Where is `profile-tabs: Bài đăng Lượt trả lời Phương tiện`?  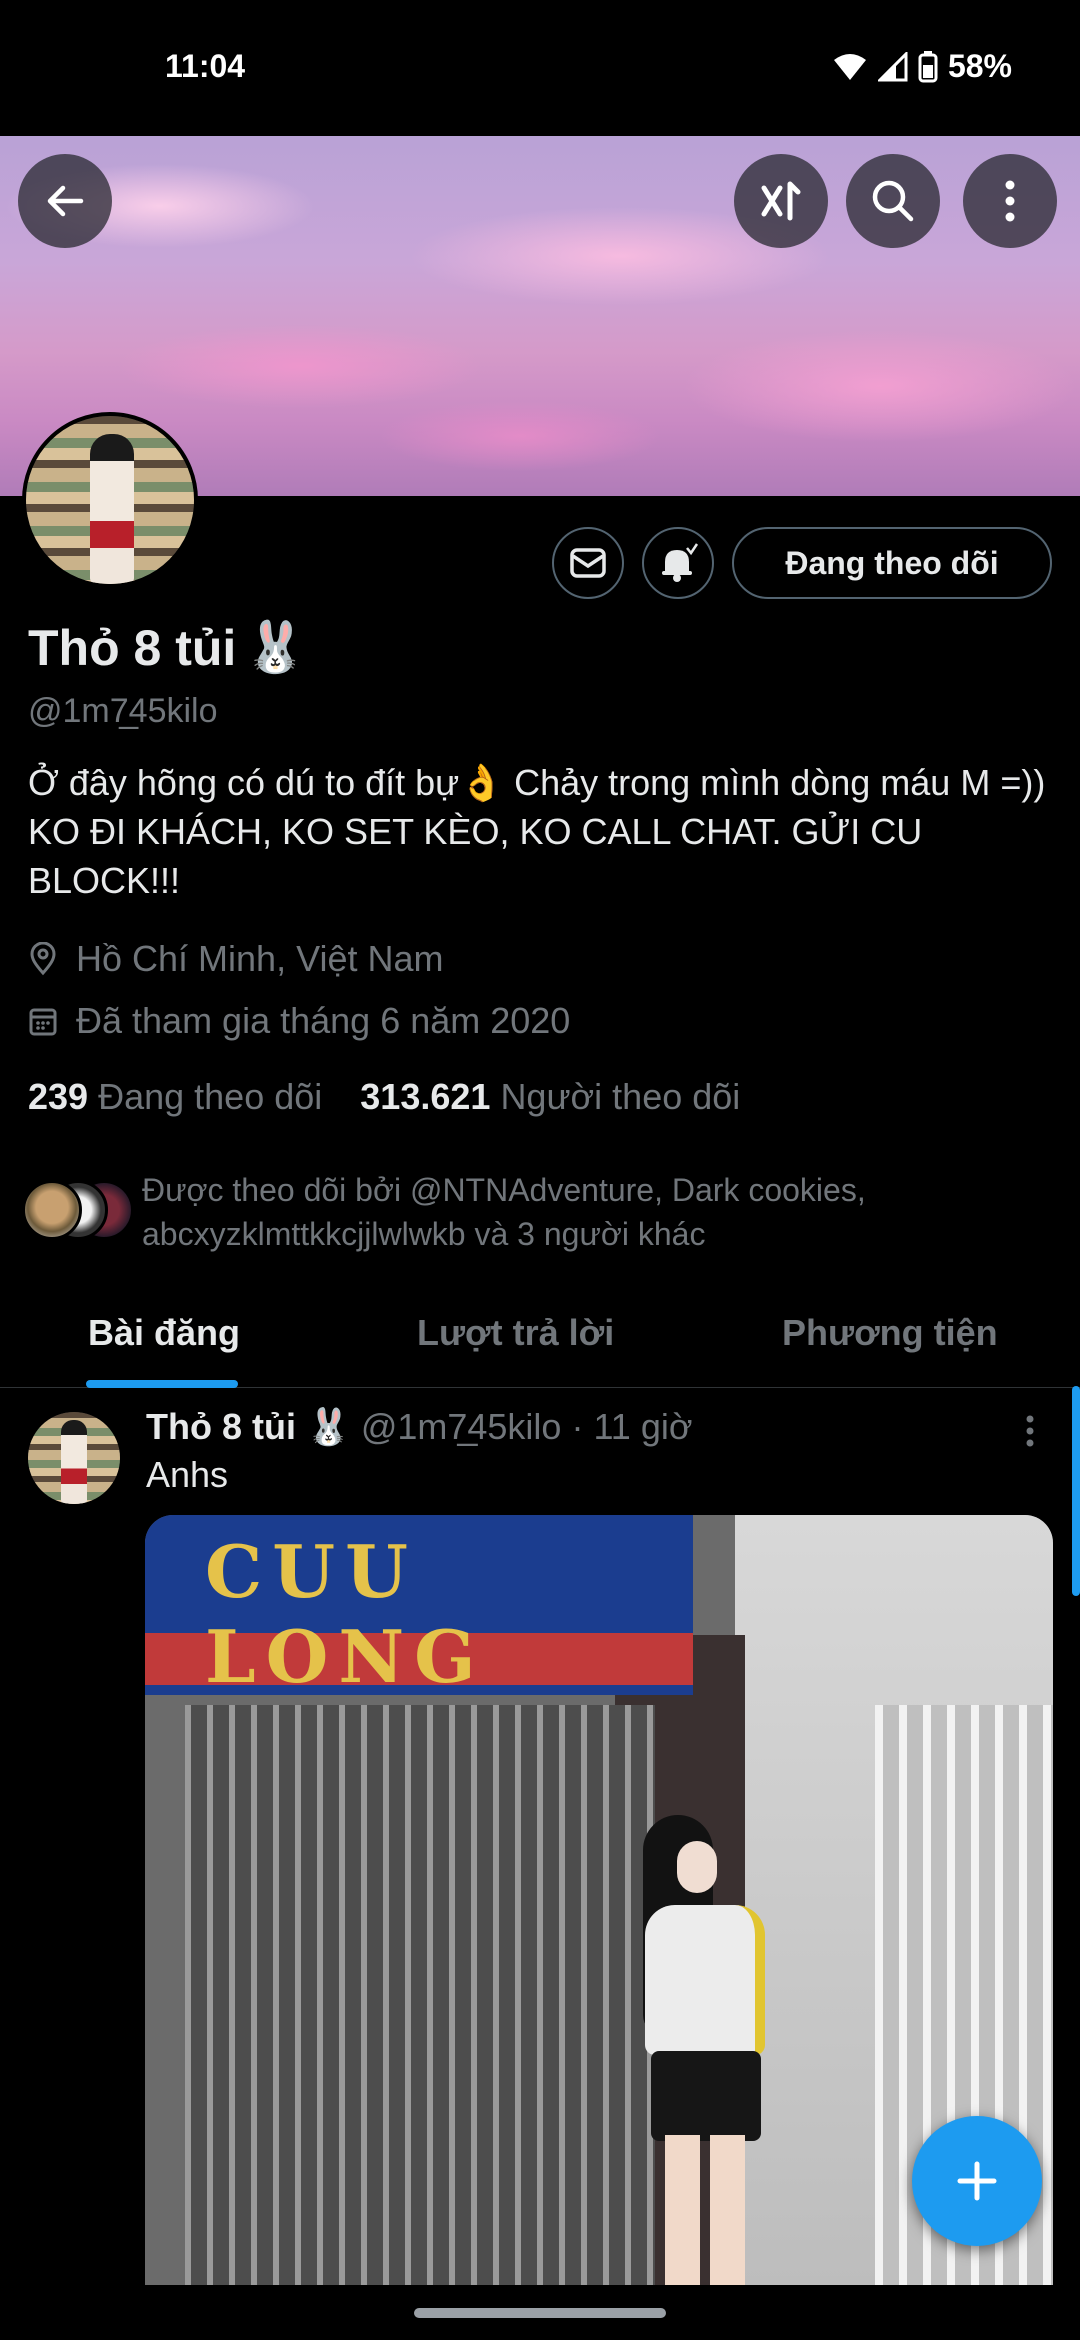
profile-tabs: Bài đăng Lượt trả lời Phương tiện is located at coordinates (540, 1334).